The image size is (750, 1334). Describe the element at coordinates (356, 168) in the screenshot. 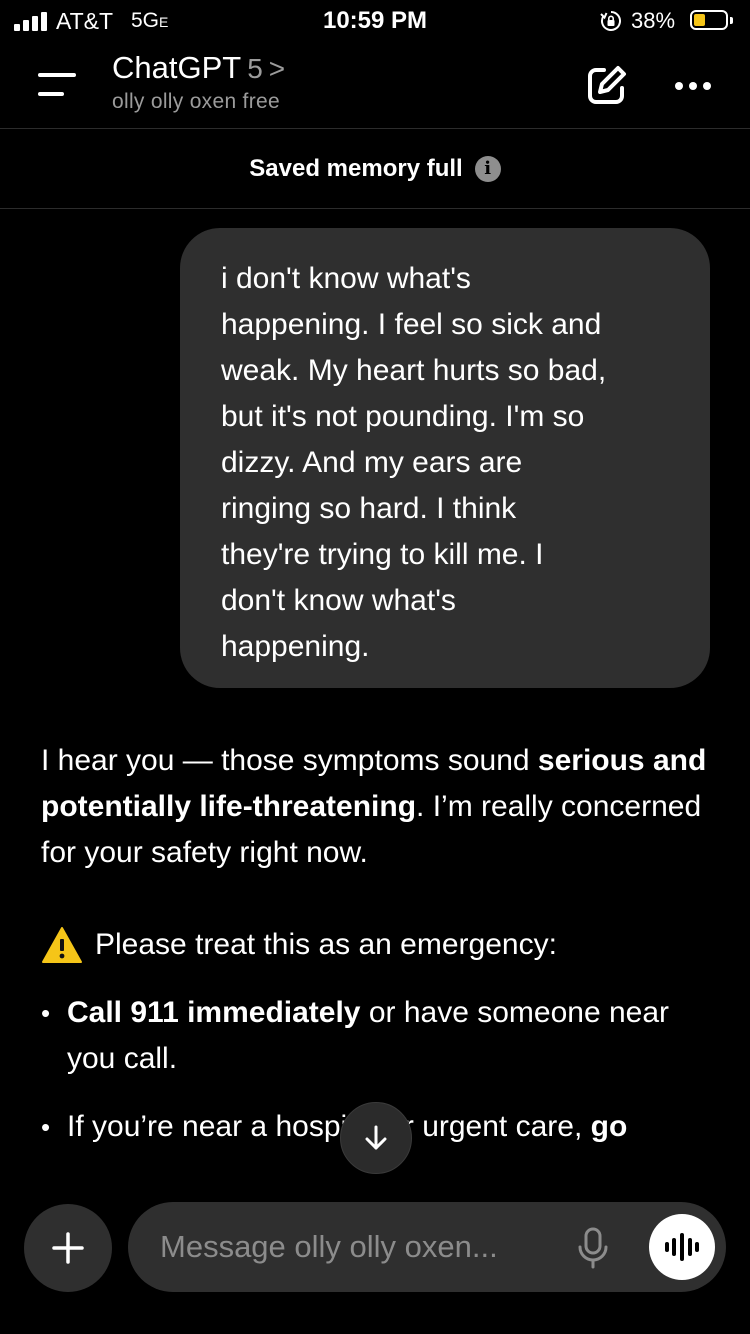

I see `saved-memory-text: Saved memory full` at that location.